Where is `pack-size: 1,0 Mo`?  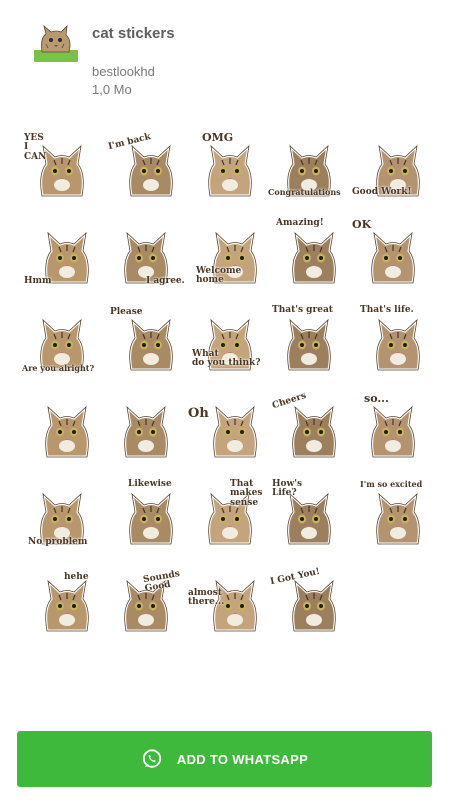
pack-size: 1,0 Mo is located at coordinates (112, 89).